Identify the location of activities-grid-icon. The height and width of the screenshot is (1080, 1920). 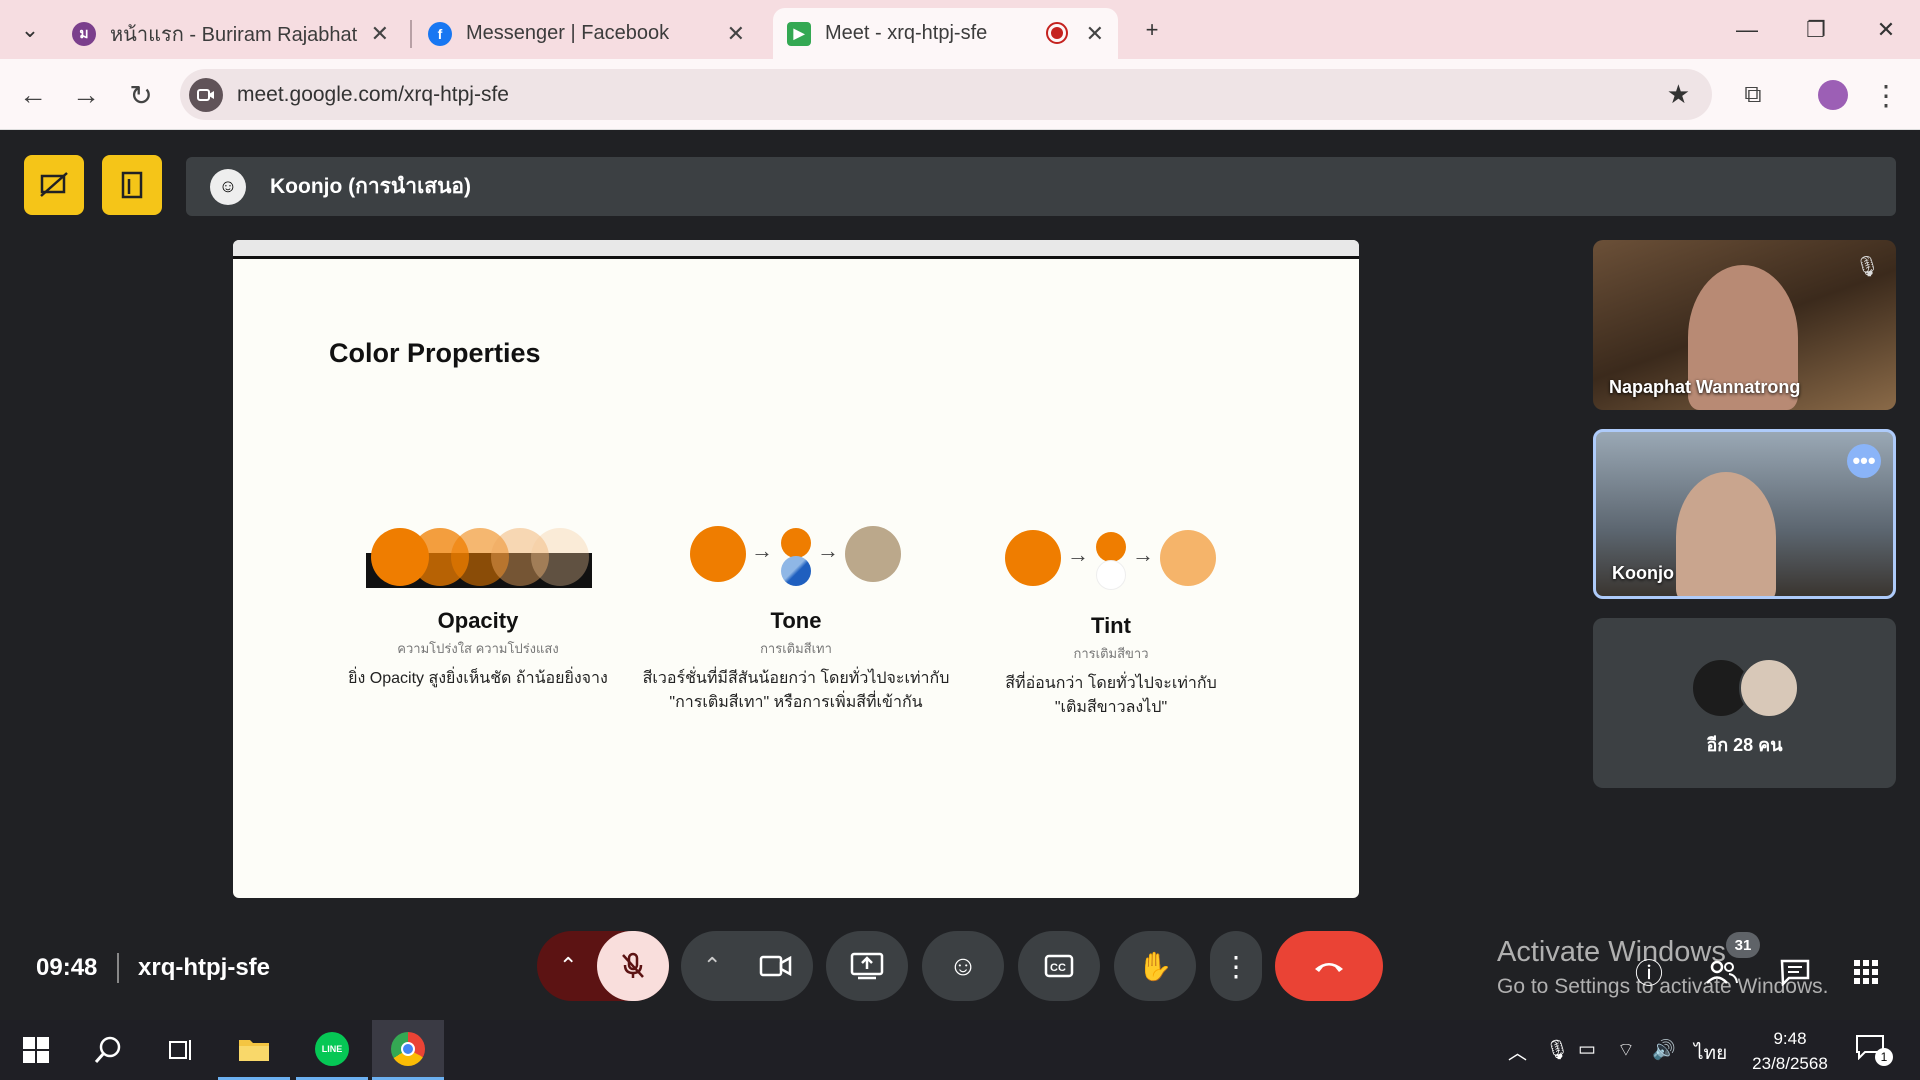
(1866, 972).